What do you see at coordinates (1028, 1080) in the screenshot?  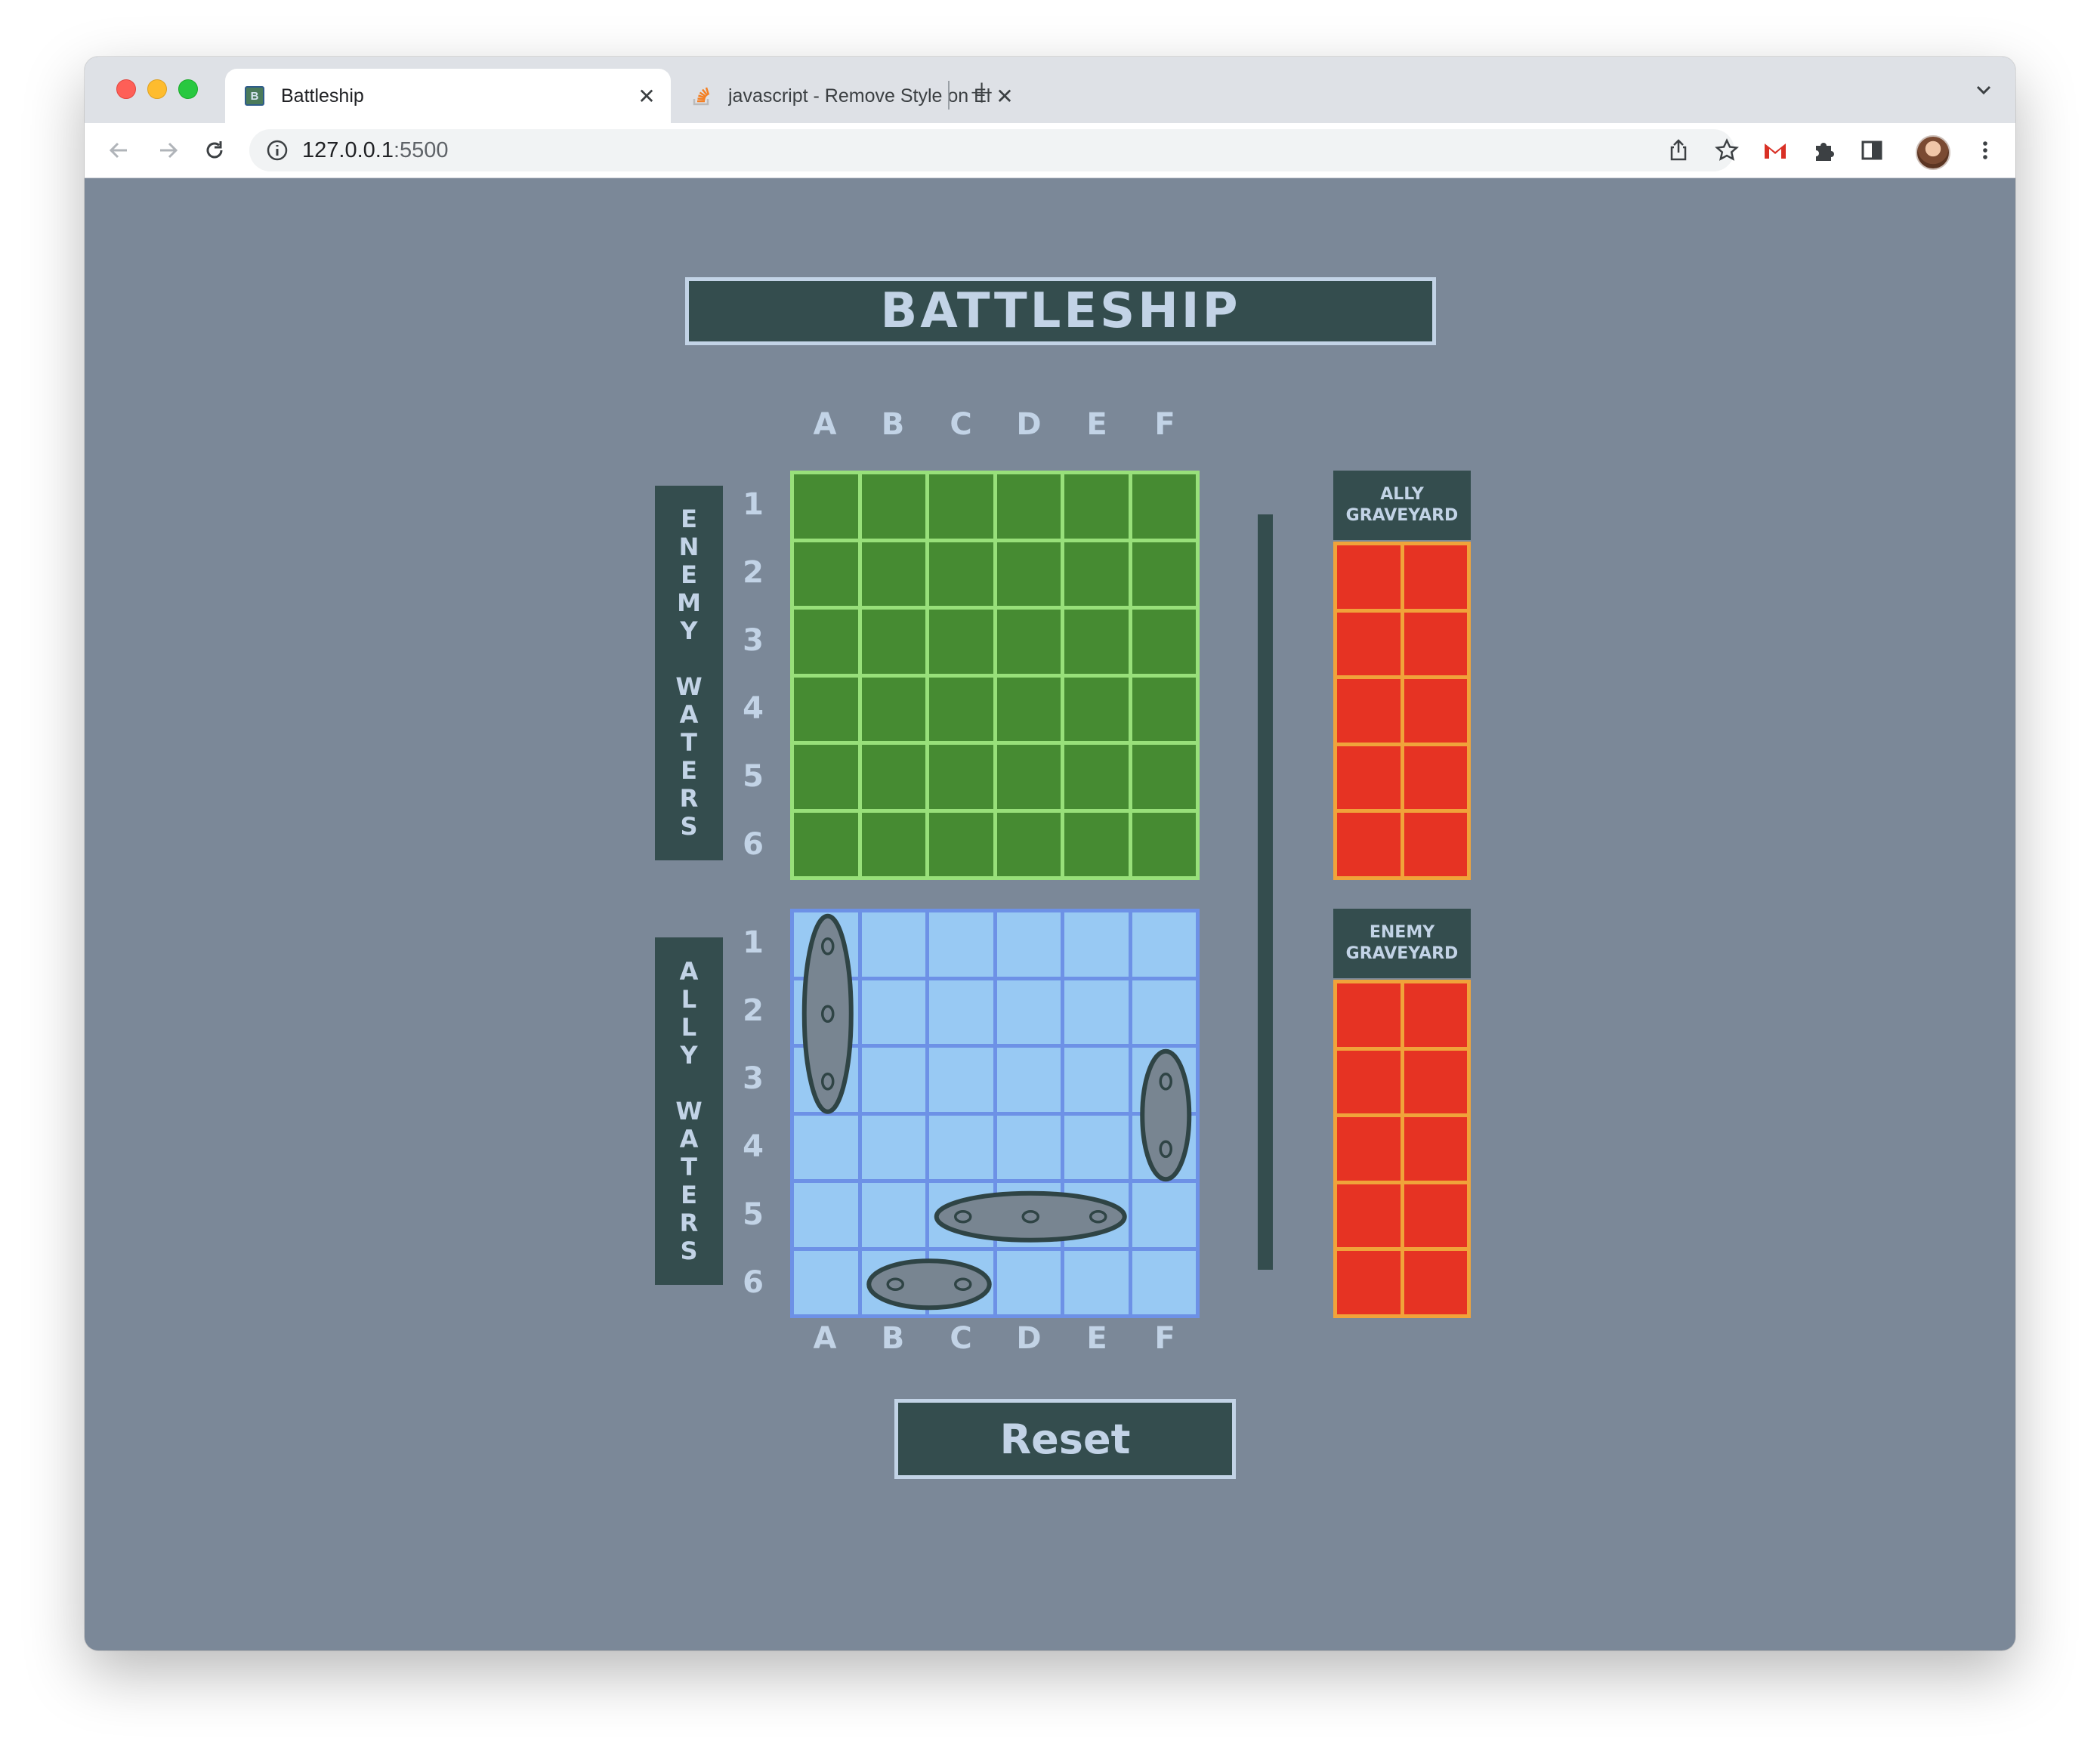 I see `ally-cell-D3` at bounding box center [1028, 1080].